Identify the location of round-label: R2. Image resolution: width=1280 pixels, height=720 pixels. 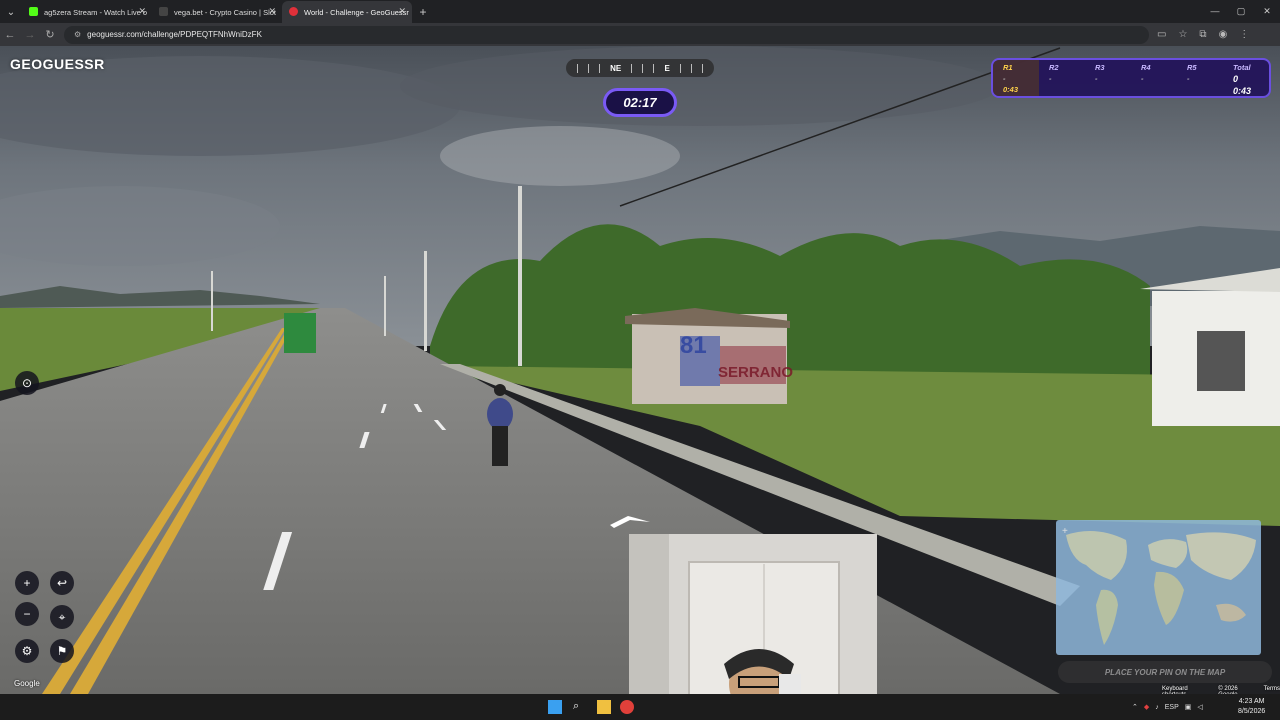
(1054, 67).